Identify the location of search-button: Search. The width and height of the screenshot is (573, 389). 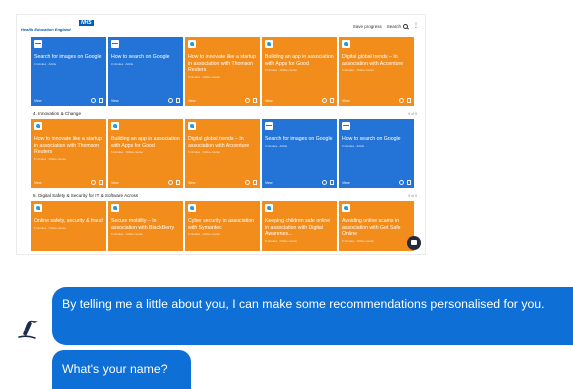
(397, 26).